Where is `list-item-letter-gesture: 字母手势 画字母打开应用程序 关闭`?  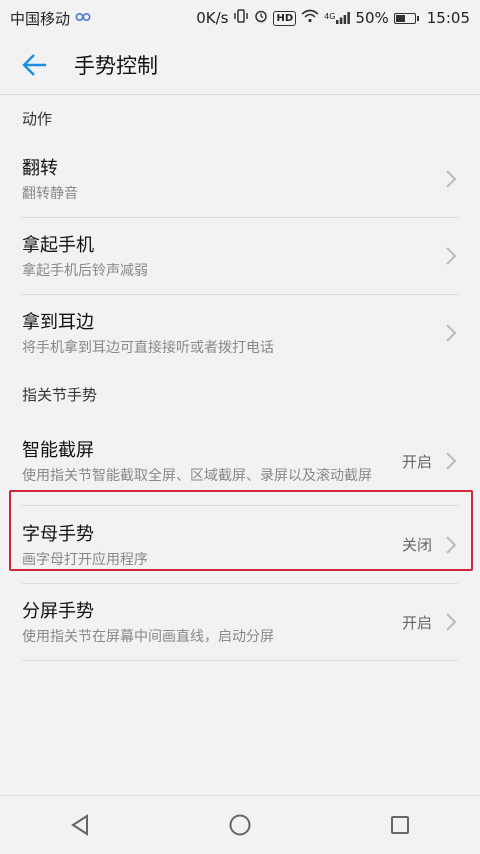
list-item-letter-gesture: 字母手势 画字母打开应用程序 关闭 is located at coordinates (240, 544).